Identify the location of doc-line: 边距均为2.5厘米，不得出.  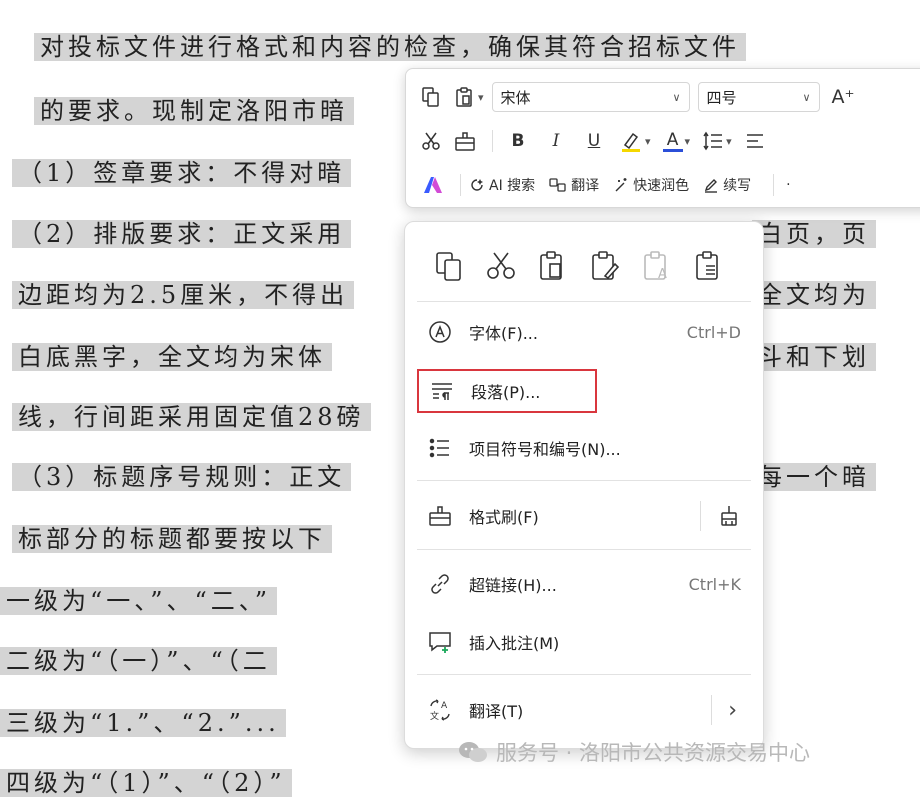
(183, 295).